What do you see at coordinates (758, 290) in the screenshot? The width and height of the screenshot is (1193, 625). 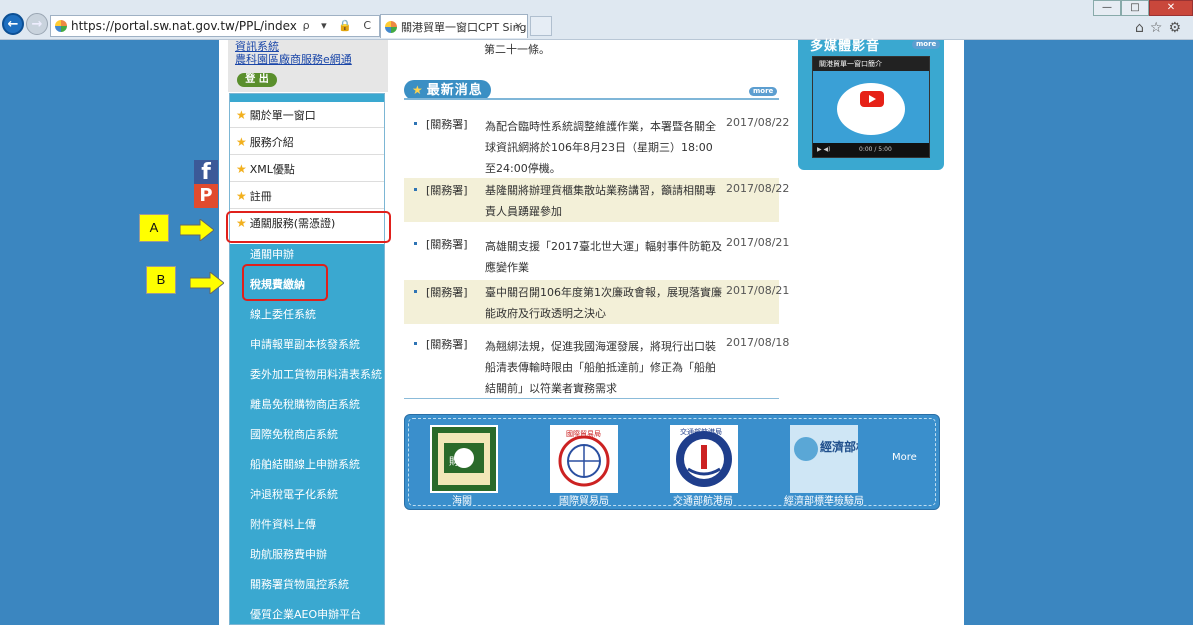 I see `news-date: 2017/08/21` at bounding box center [758, 290].